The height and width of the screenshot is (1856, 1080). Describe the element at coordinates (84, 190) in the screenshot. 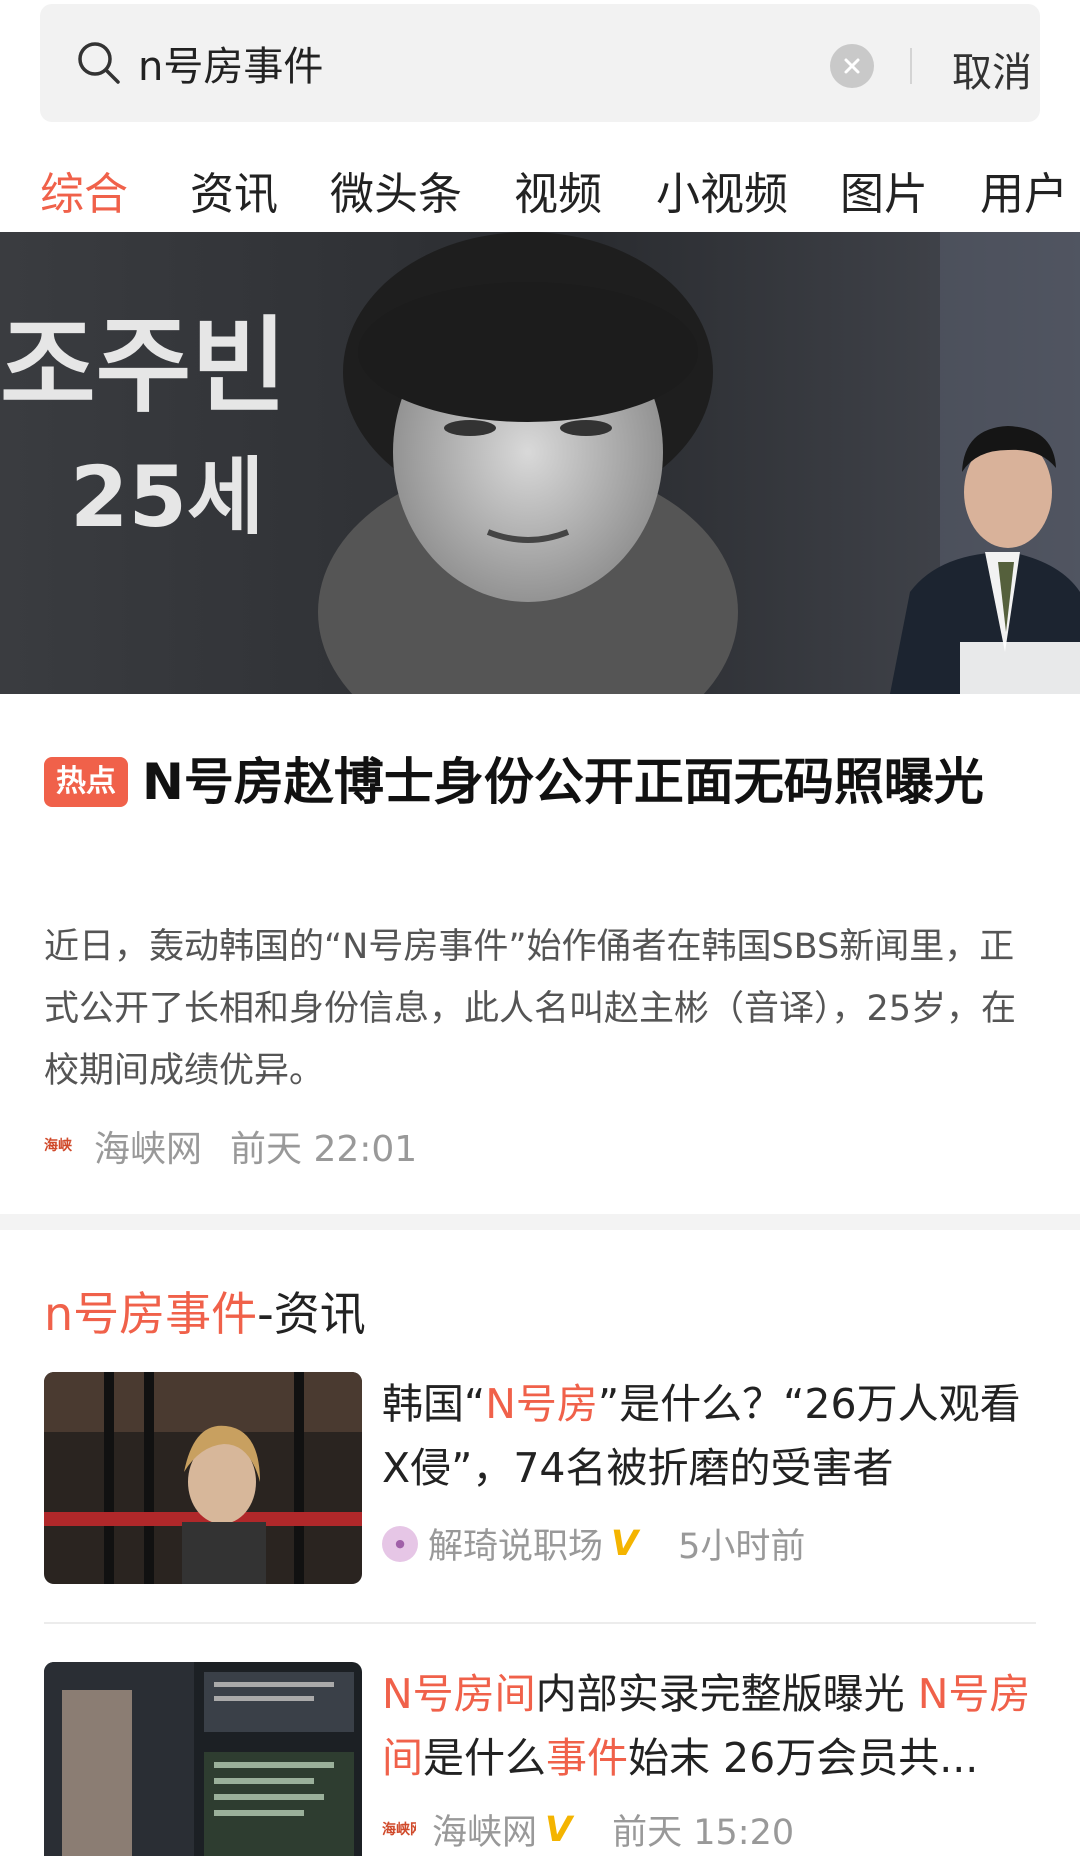

I see `tab-comprehensive: 综合` at that location.